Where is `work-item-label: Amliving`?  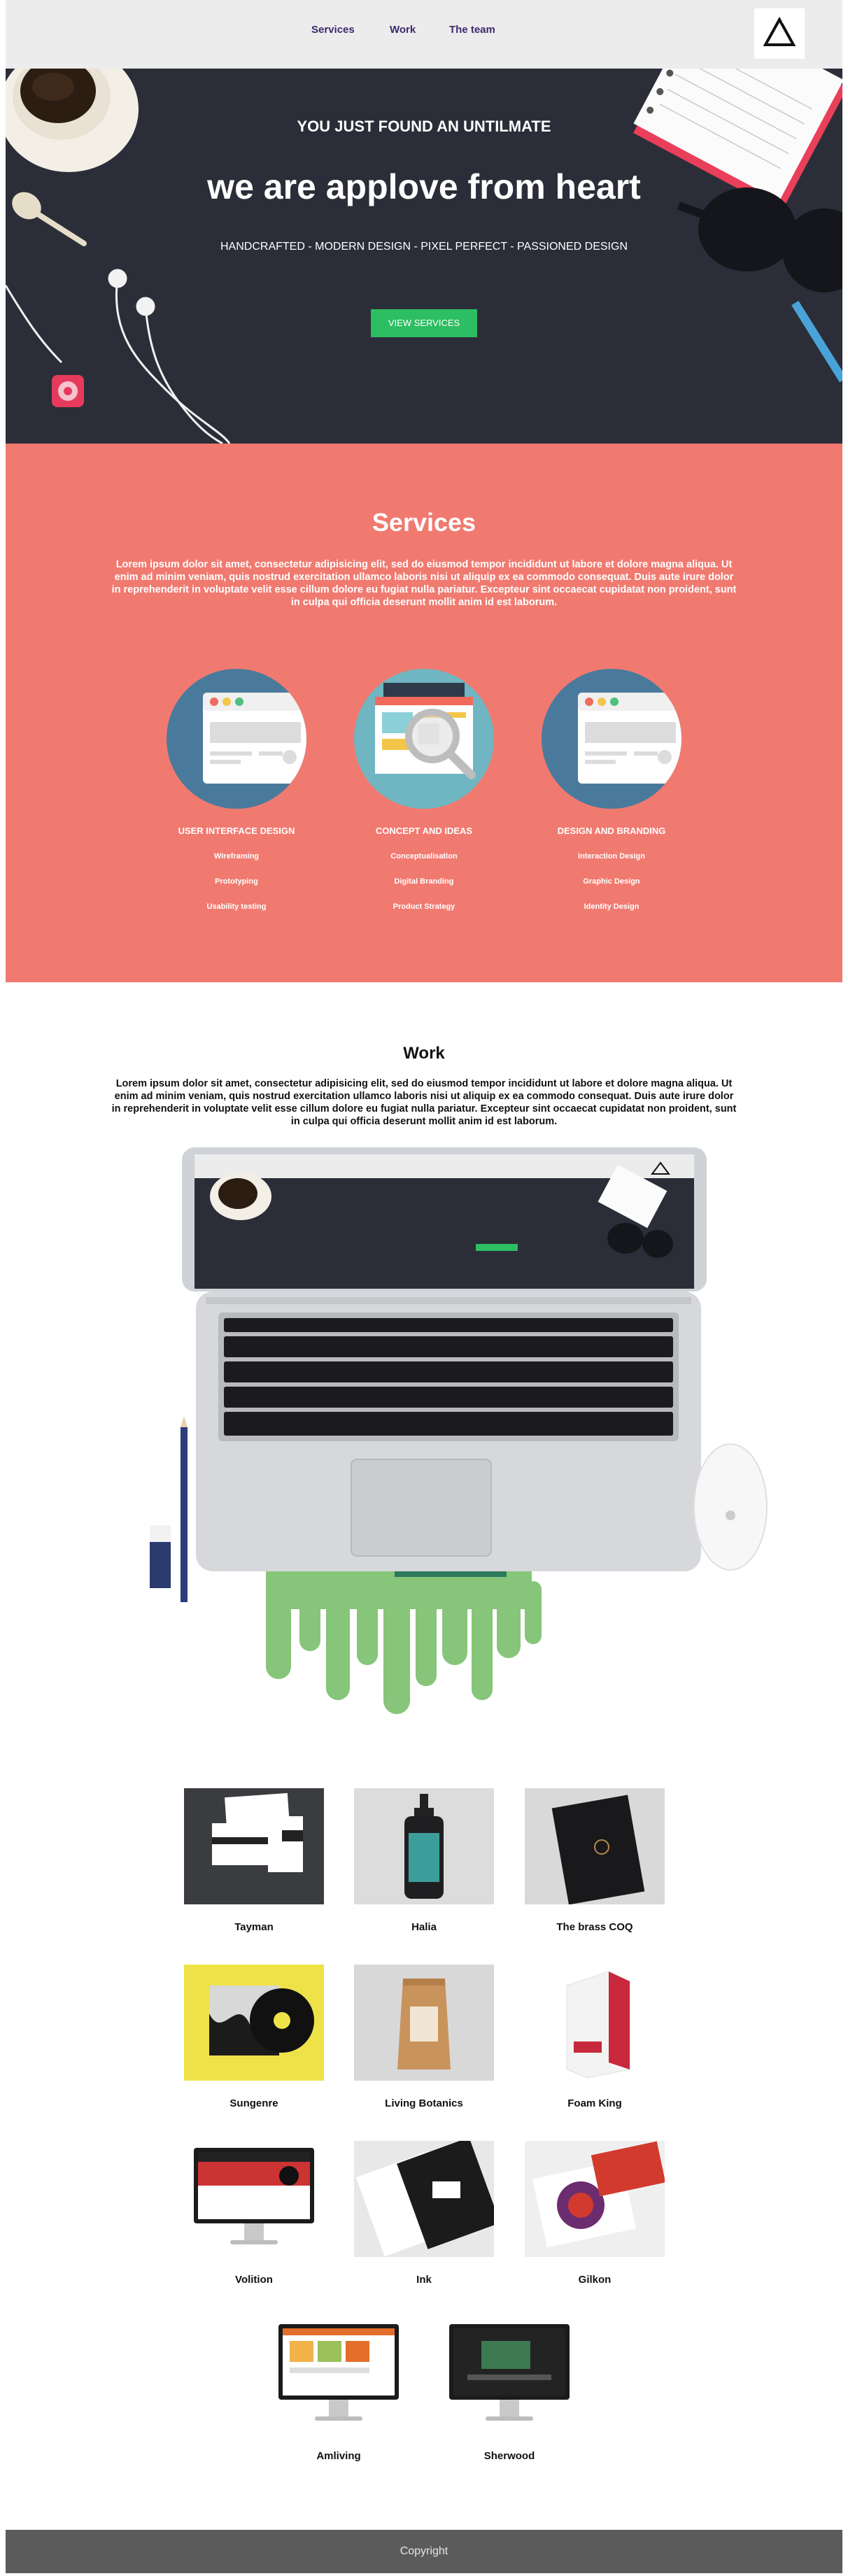 work-item-label: Amliving is located at coordinates (339, 2456).